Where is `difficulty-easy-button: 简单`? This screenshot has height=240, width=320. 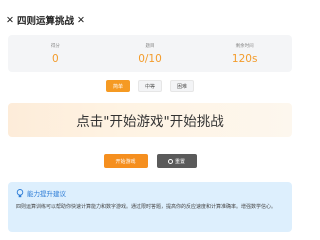 difficulty-easy-button: 简单 is located at coordinates (118, 86).